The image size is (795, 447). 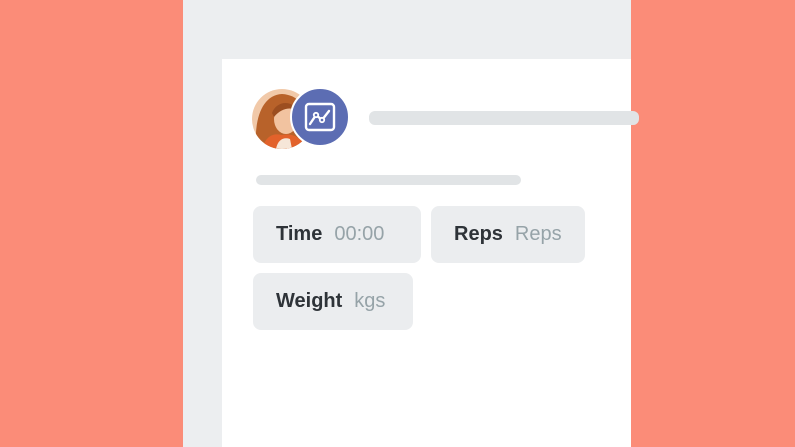 I want to click on stats-badge, so click(x=320, y=117).